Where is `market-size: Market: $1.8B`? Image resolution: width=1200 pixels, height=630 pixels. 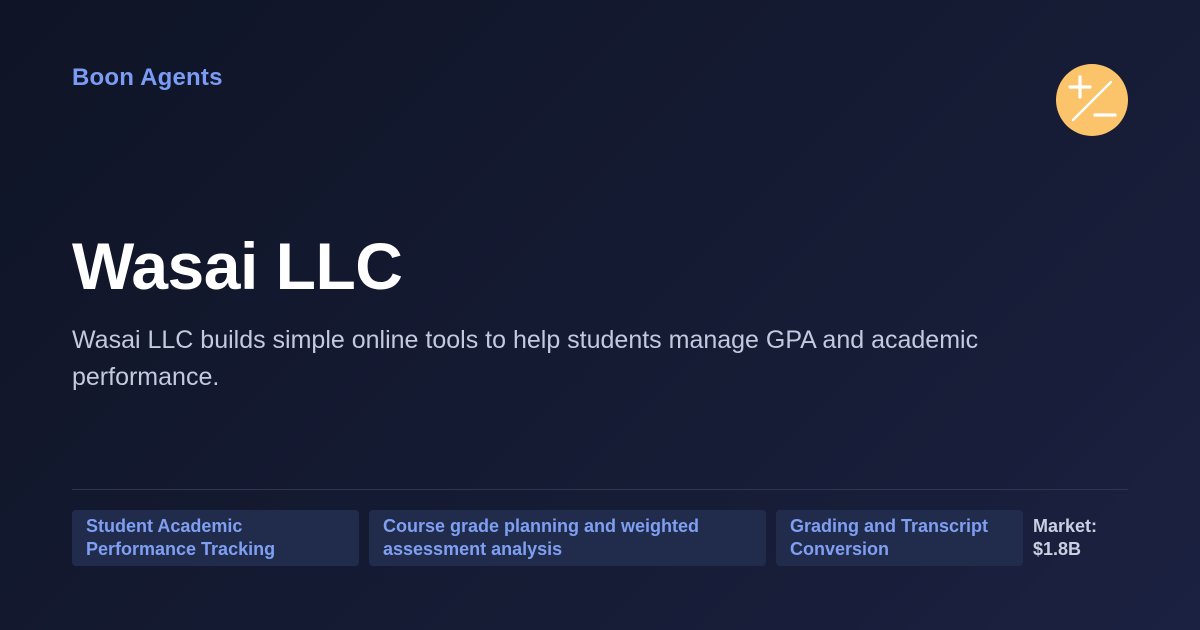 market-size: Market: $1.8B is located at coordinates (1065, 538).